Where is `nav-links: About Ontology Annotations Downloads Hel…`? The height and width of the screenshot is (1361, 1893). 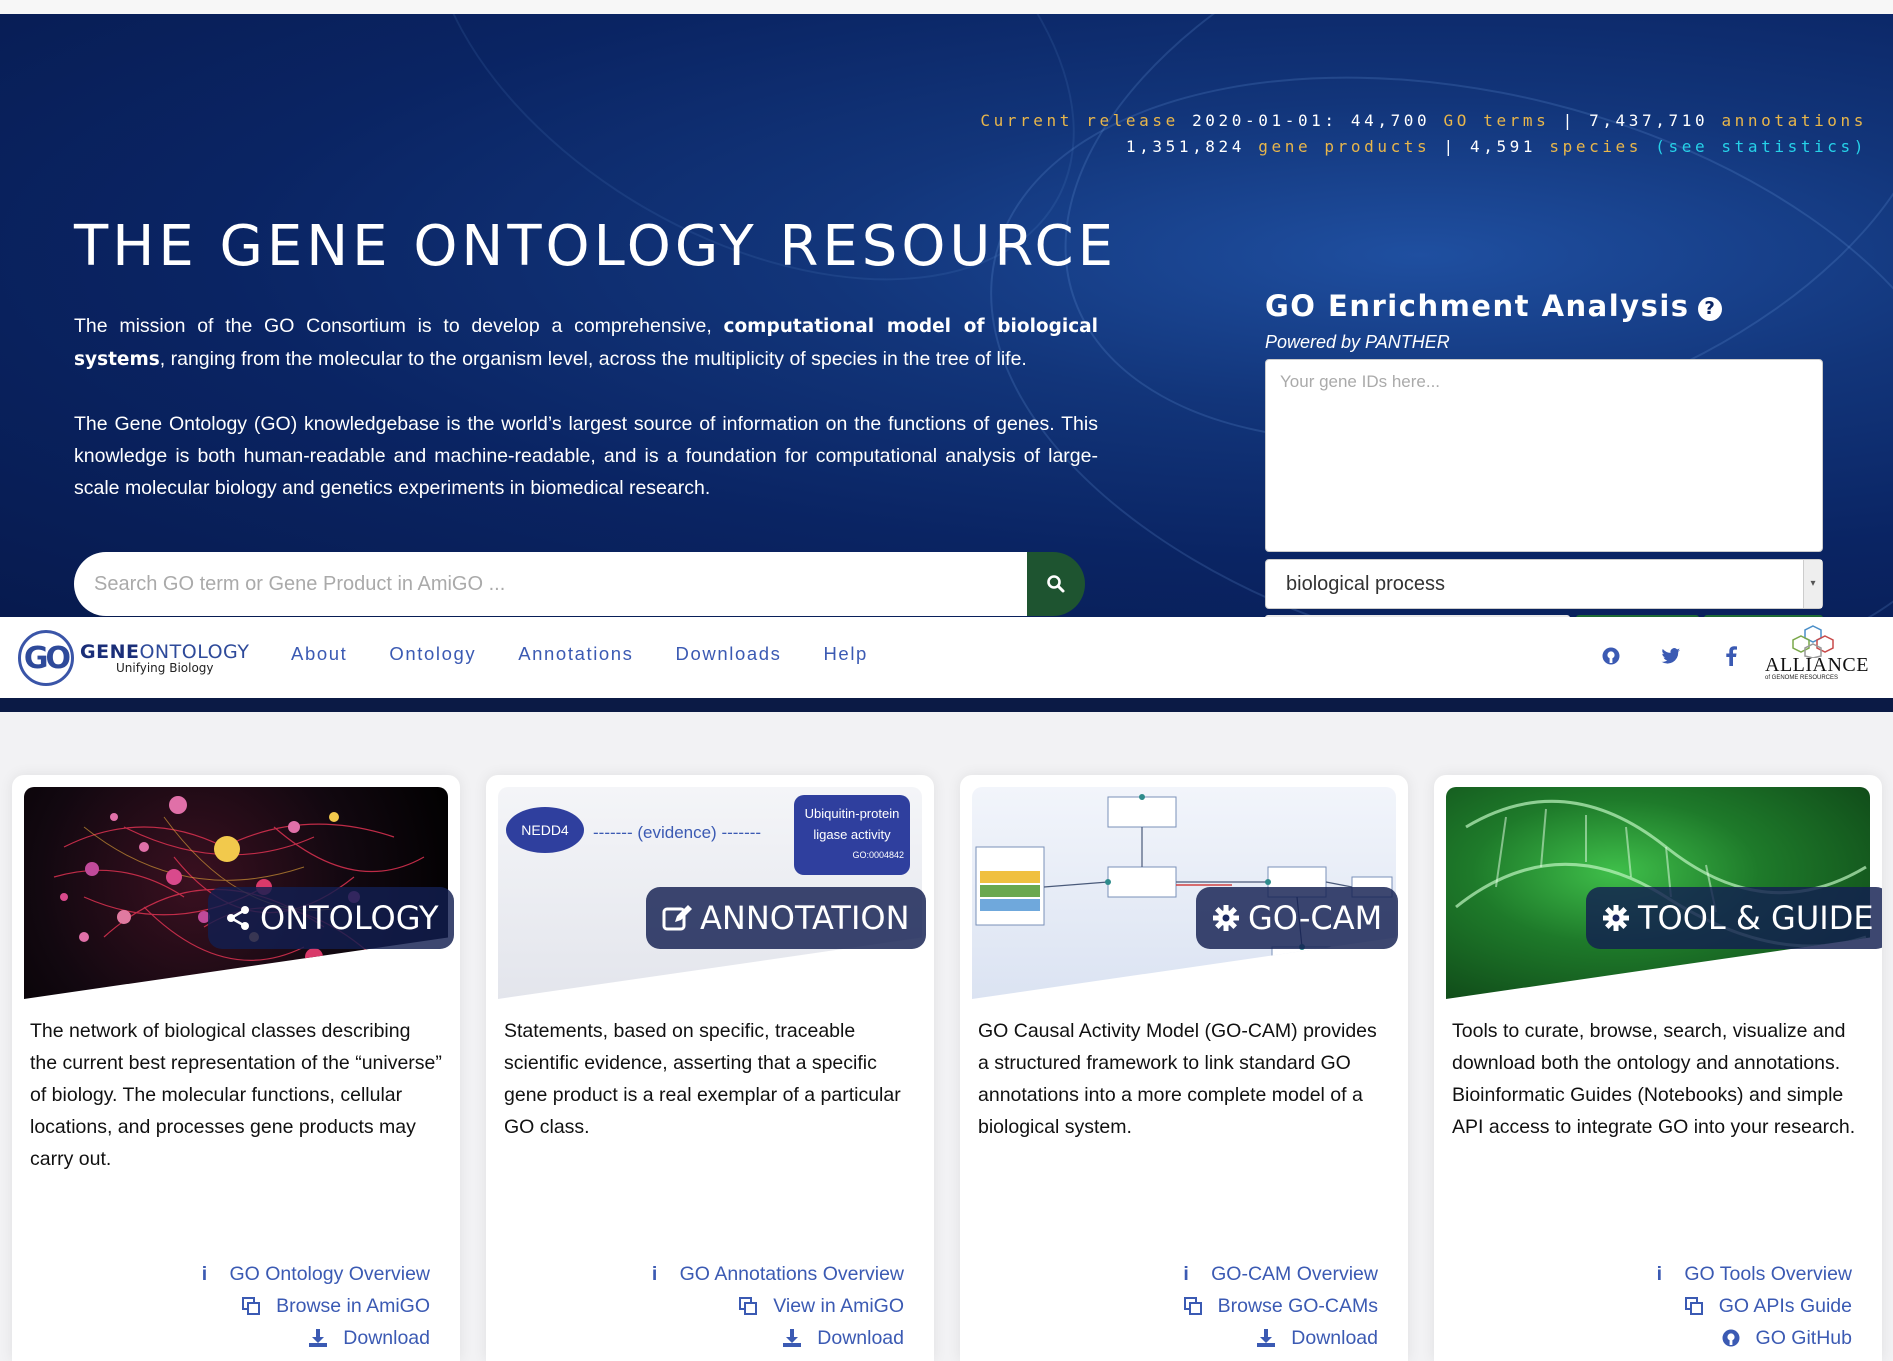
nav-links: About Ontology Annotations Downloads Hel… is located at coordinates (579, 654).